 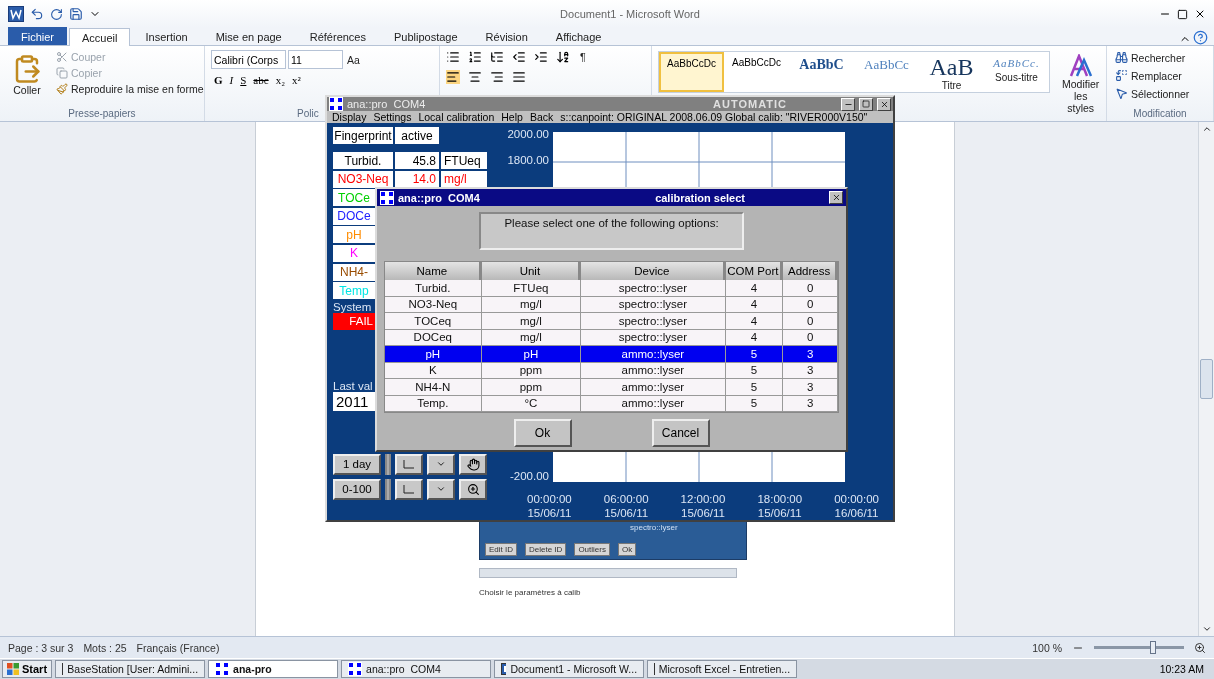 What do you see at coordinates (41, 647) in the screenshot?
I see `page-count: Page : 3 sur 3` at bounding box center [41, 647].